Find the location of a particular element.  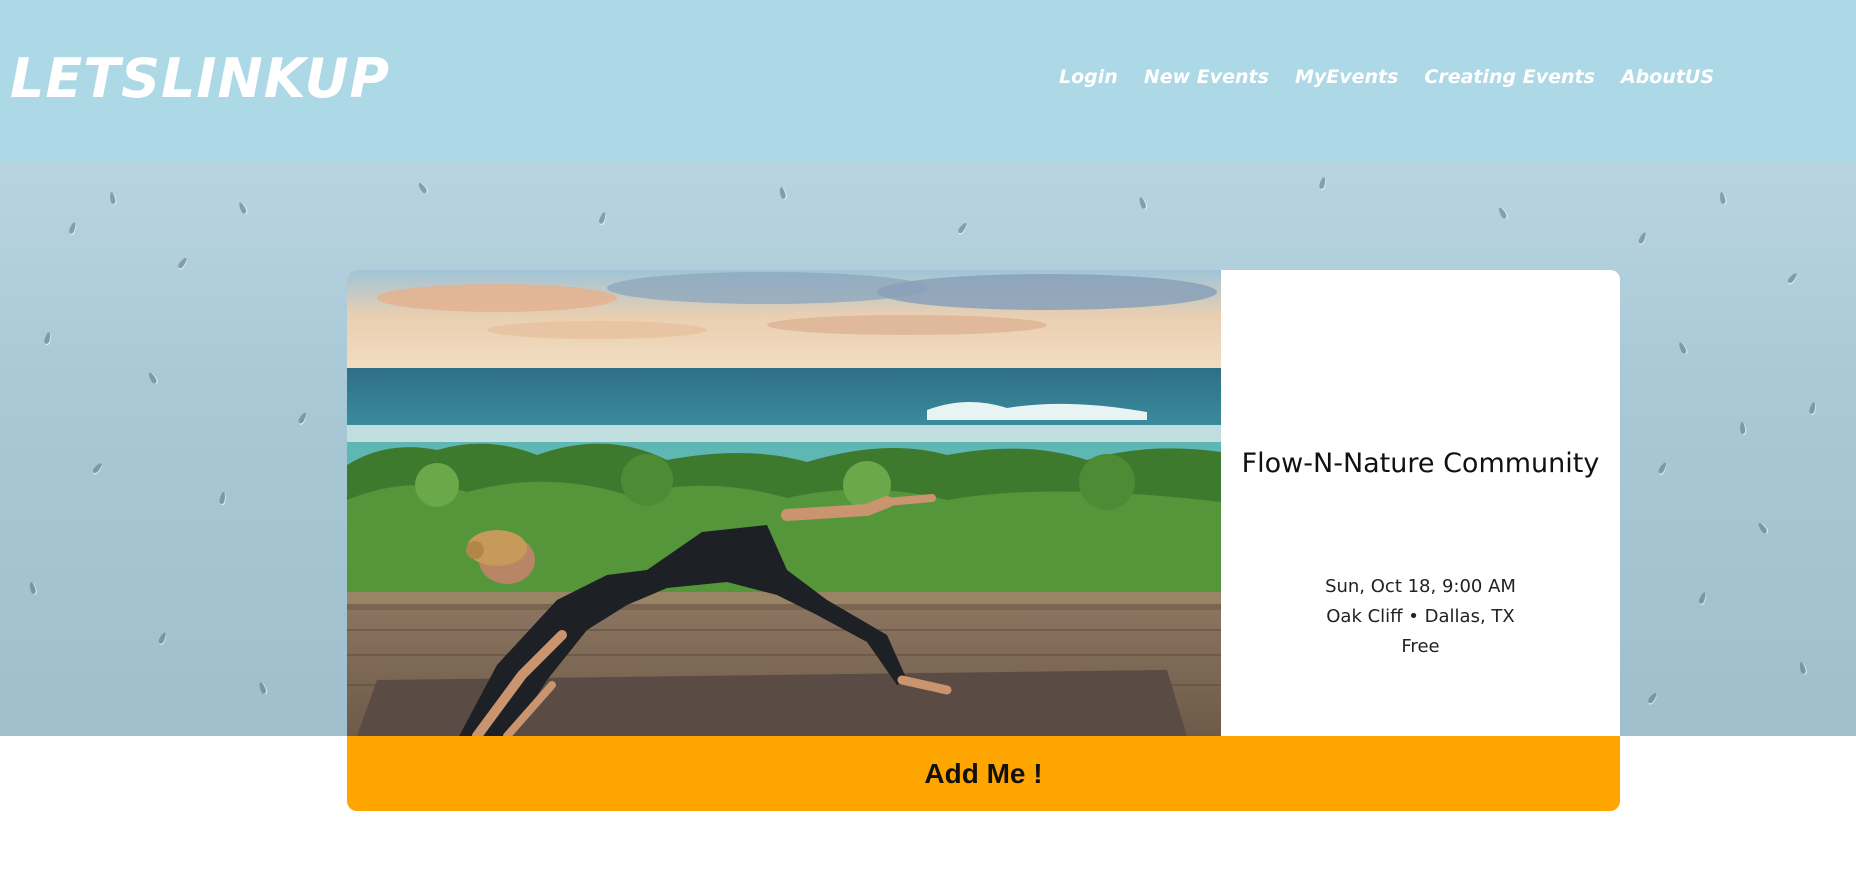

nav-creating-events-link: Creating Events is located at coordinates (1509, 77).